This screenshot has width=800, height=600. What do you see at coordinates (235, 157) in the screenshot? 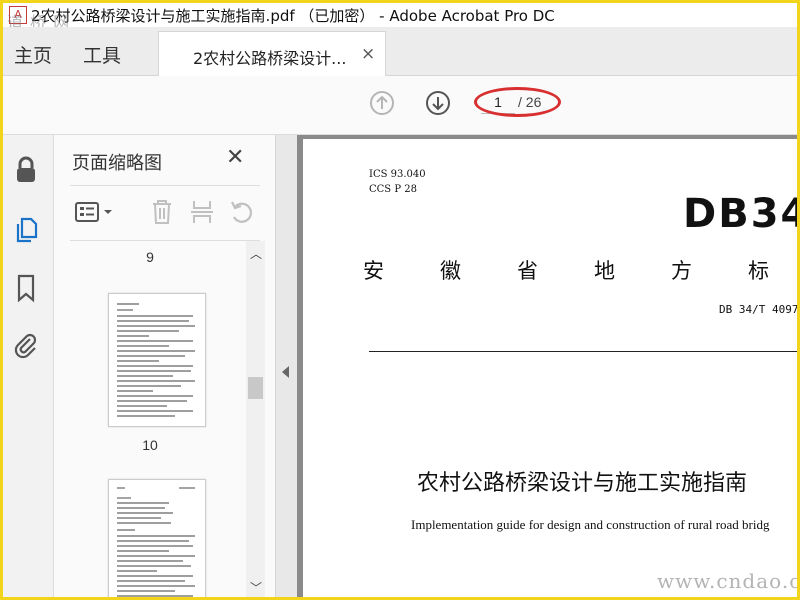
I see `close-panel-icon: ✕` at bounding box center [235, 157].